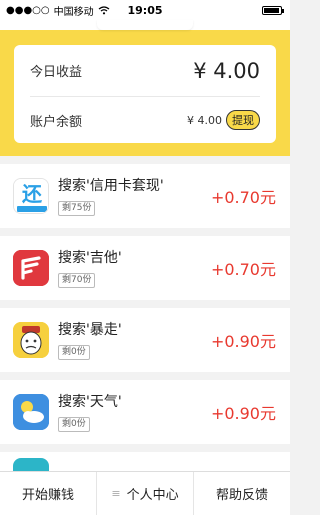 The image size is (320, 515). I want to click on today-earnings-amount: ¥ 4.00, so click(226, 70).